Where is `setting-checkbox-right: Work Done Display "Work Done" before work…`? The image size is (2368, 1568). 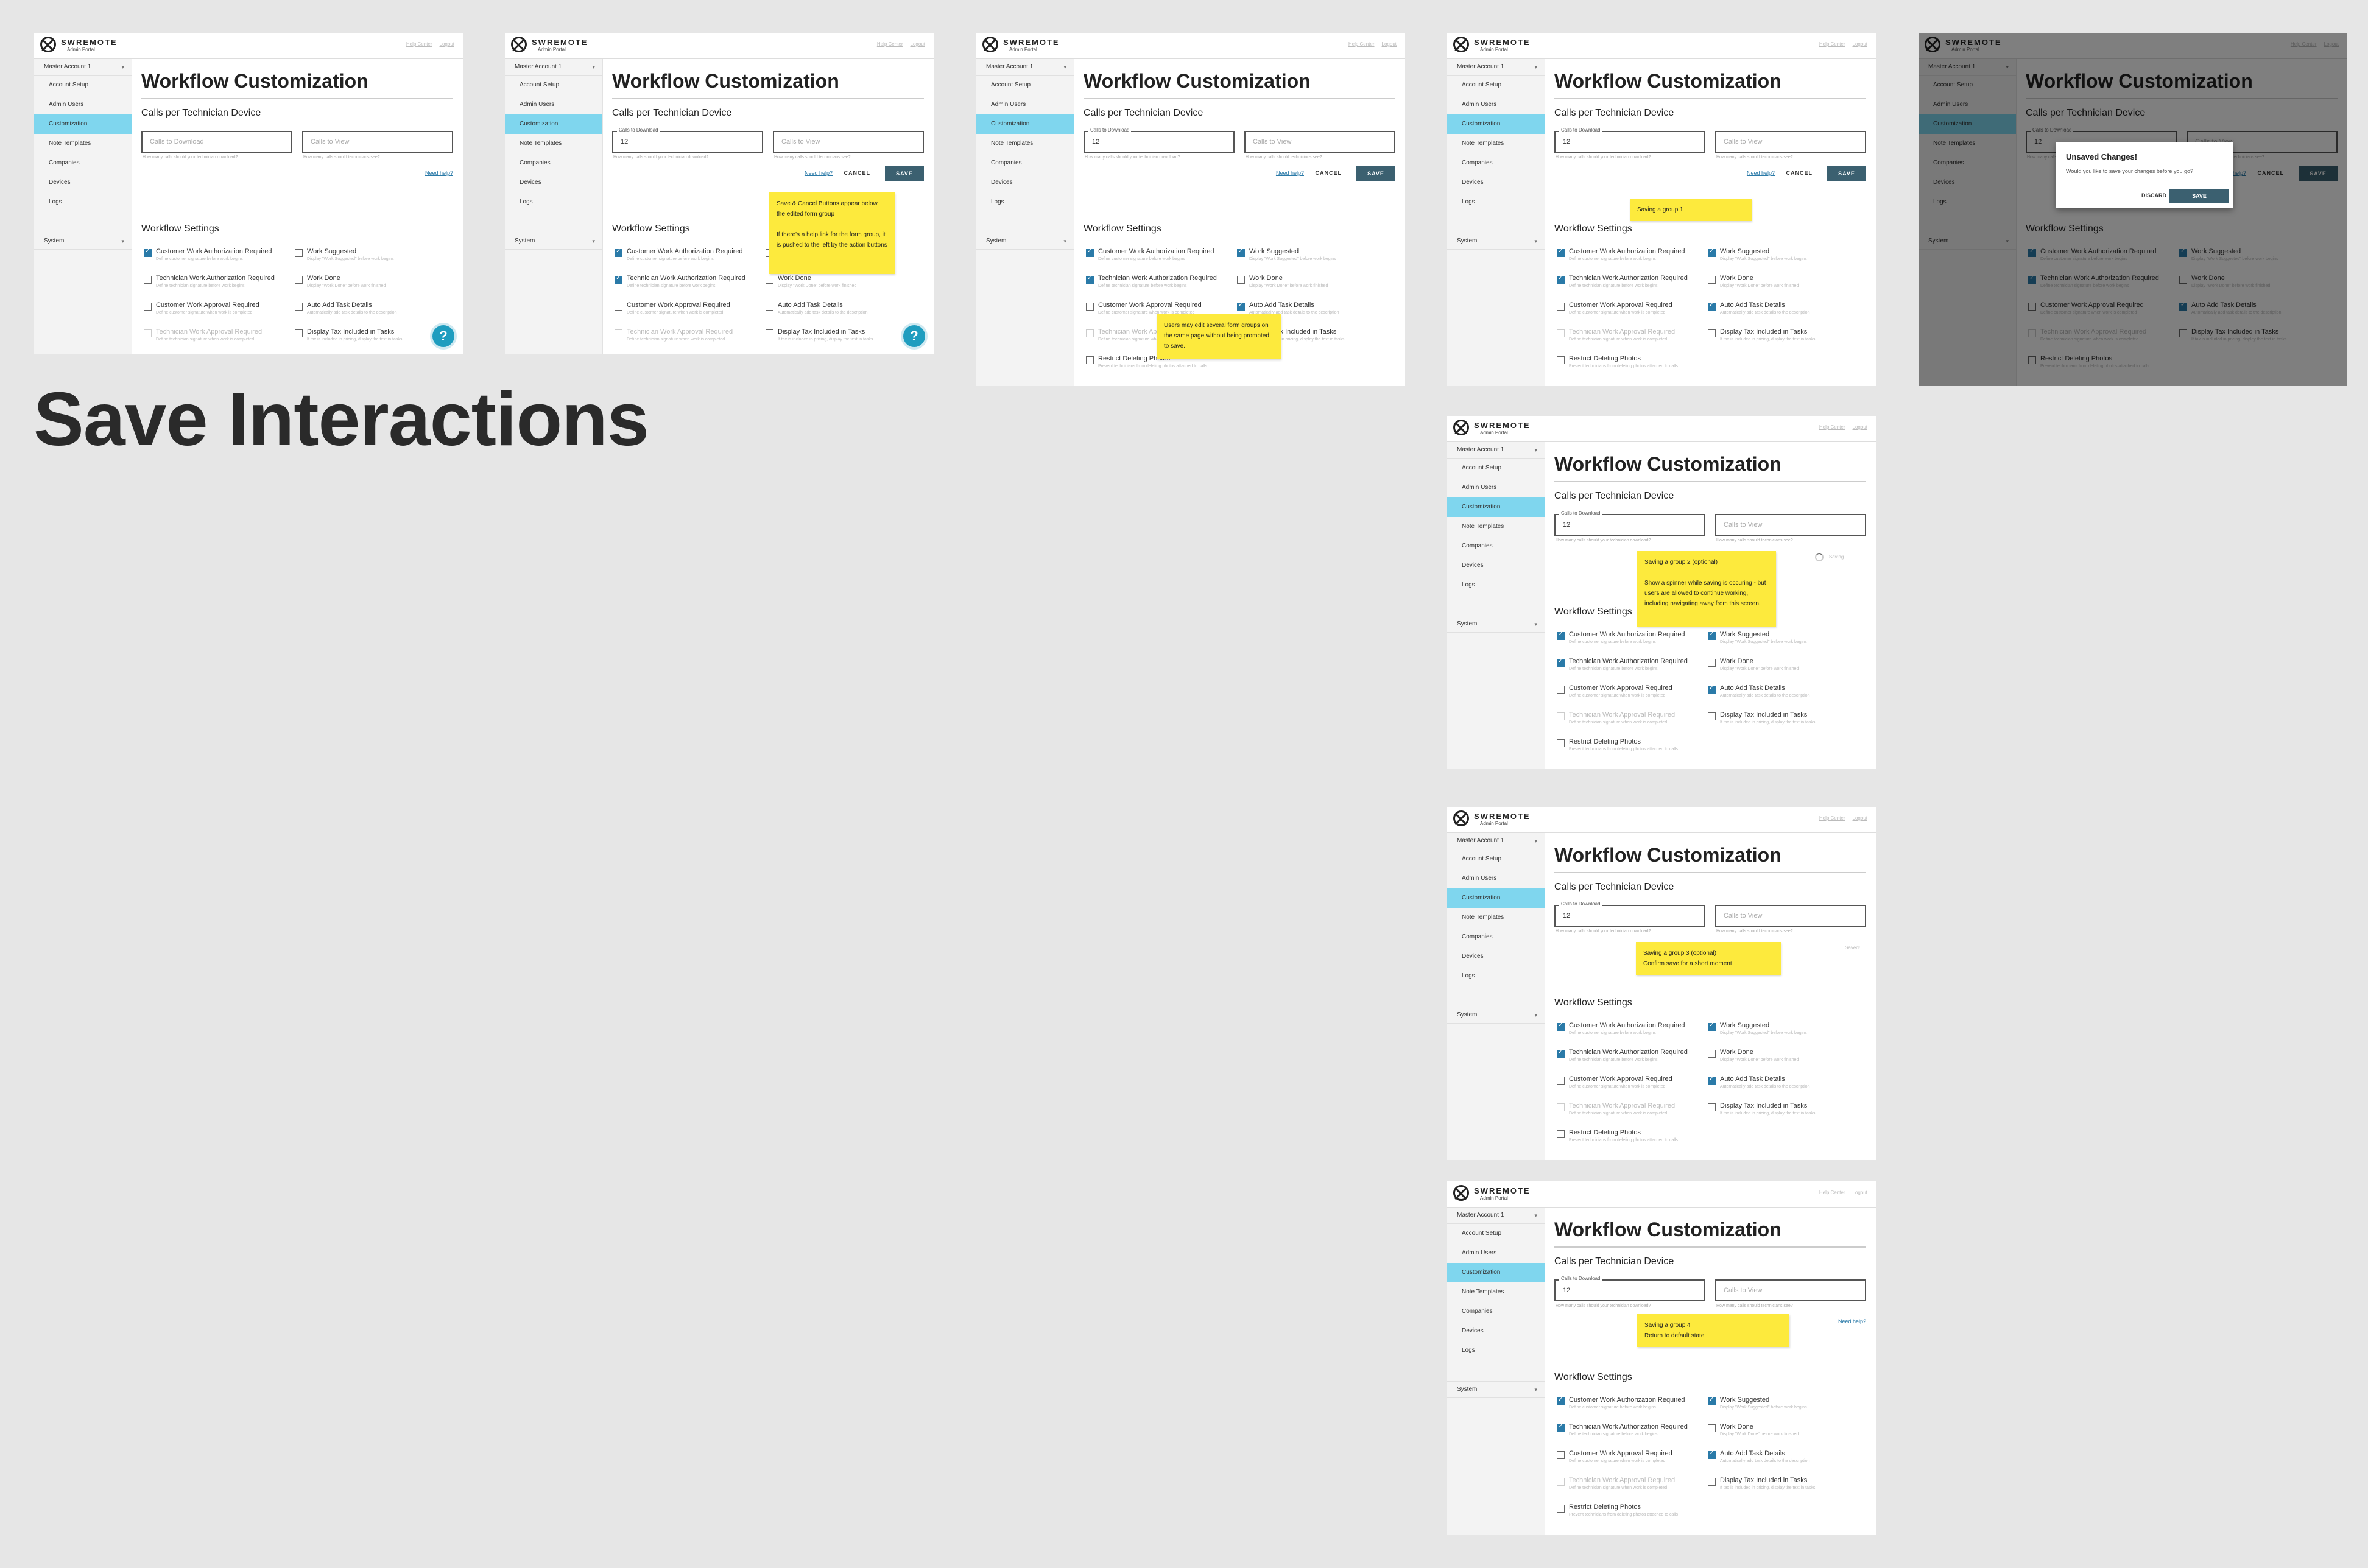
setting-checkbox-right: Work Done Display "Work Done" before work… is located at coordinates (1787, 287).